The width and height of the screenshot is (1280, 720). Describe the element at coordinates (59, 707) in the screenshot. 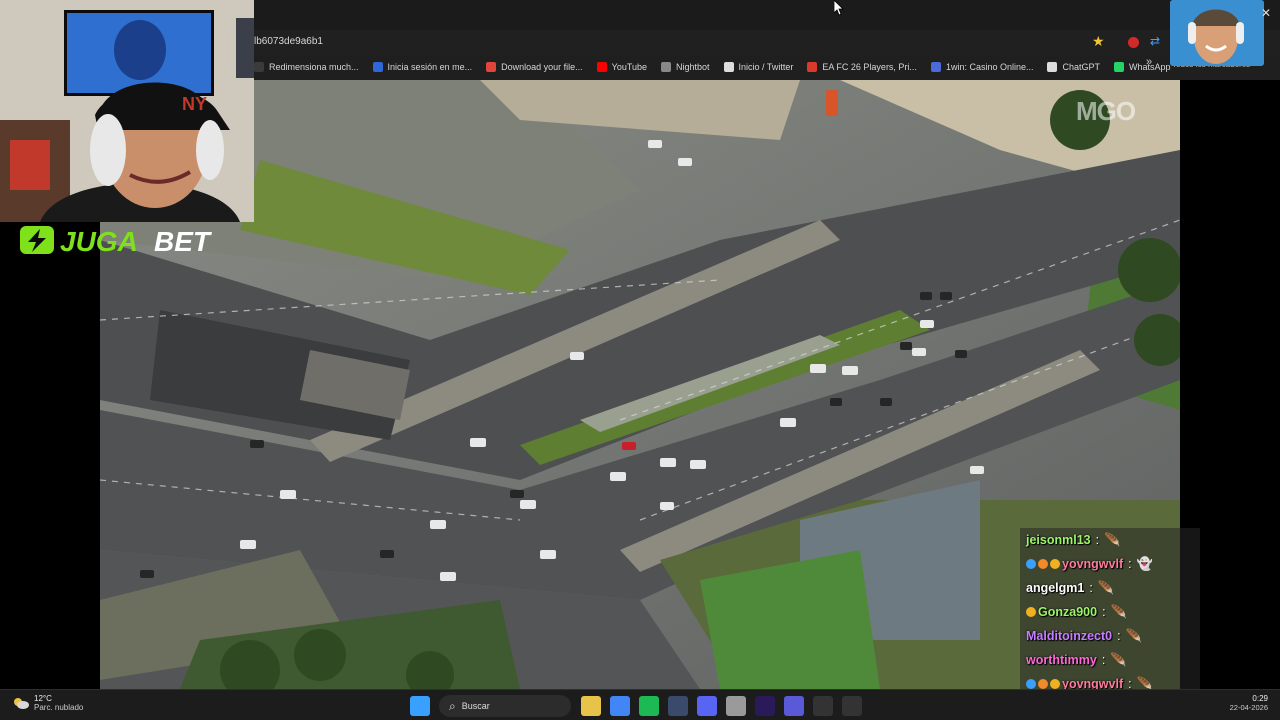

I see `weather-description: Parc. nublado` at that location.